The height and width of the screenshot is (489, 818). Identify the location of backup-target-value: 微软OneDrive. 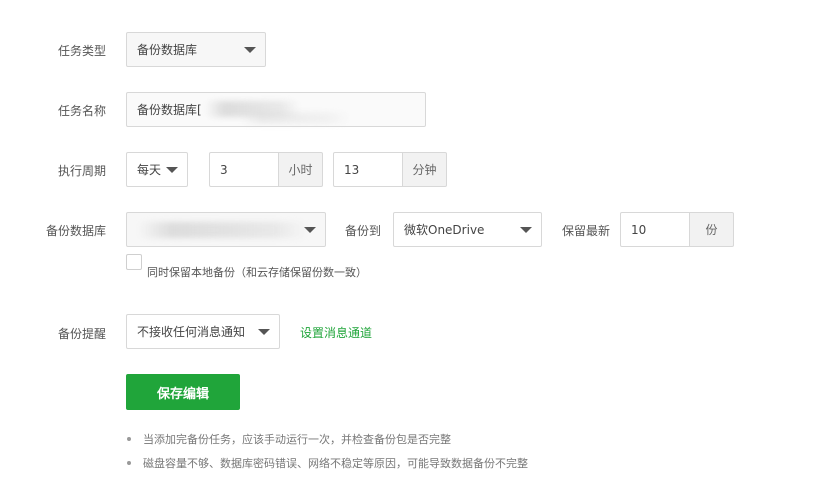
(444, 230).